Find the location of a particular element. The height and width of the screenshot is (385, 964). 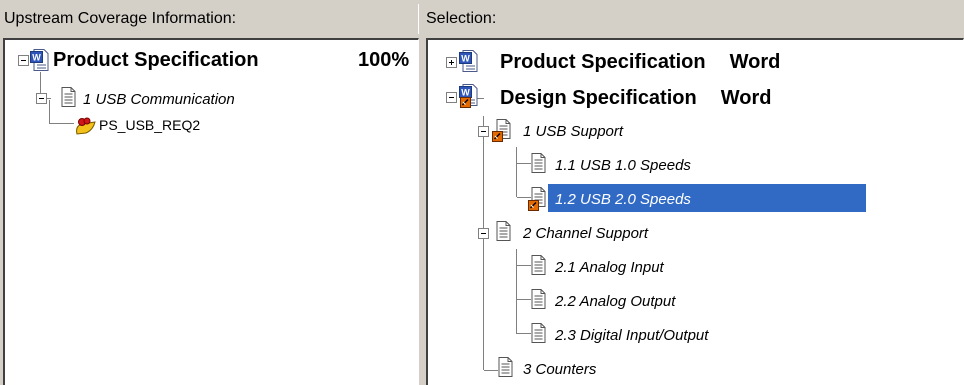

tree-item-analog-output: 2.2 Analog Output is located at coordinates (615, 301).